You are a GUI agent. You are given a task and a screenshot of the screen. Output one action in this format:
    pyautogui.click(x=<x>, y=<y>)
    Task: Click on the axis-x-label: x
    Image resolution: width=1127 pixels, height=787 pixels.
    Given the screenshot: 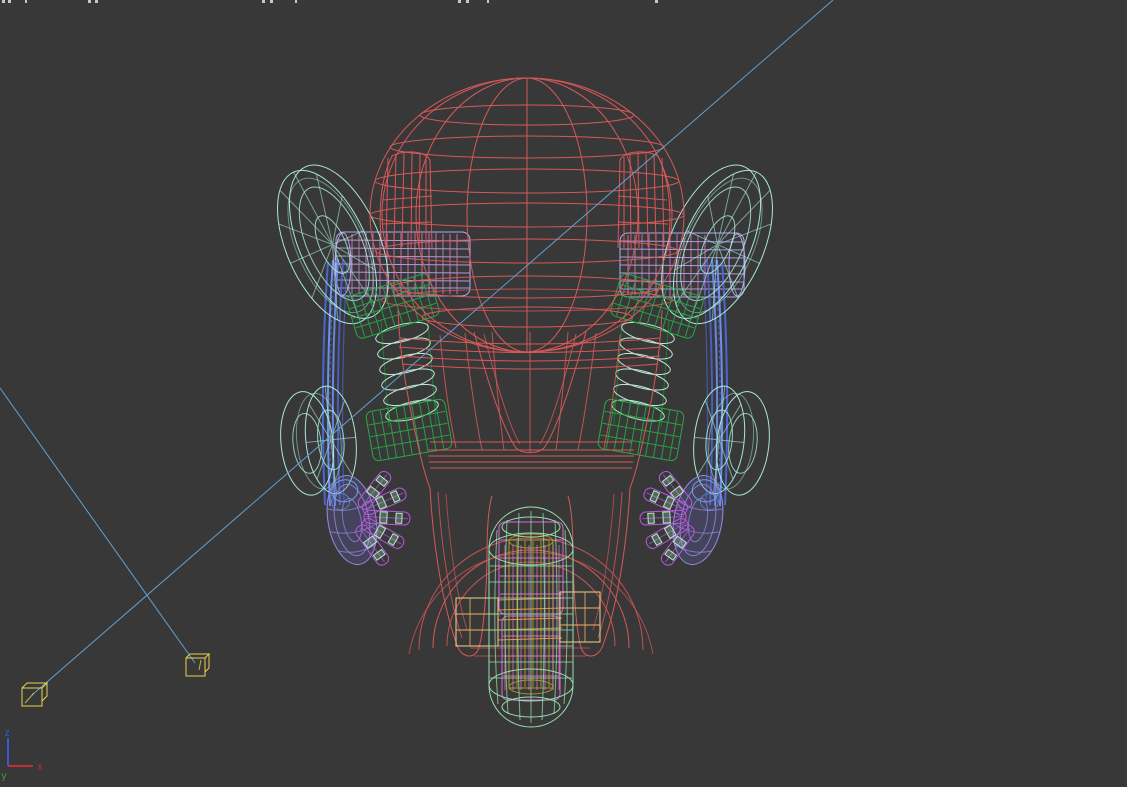 What is the action you would take?
    pyautogui.click(x=40, y=767)
    